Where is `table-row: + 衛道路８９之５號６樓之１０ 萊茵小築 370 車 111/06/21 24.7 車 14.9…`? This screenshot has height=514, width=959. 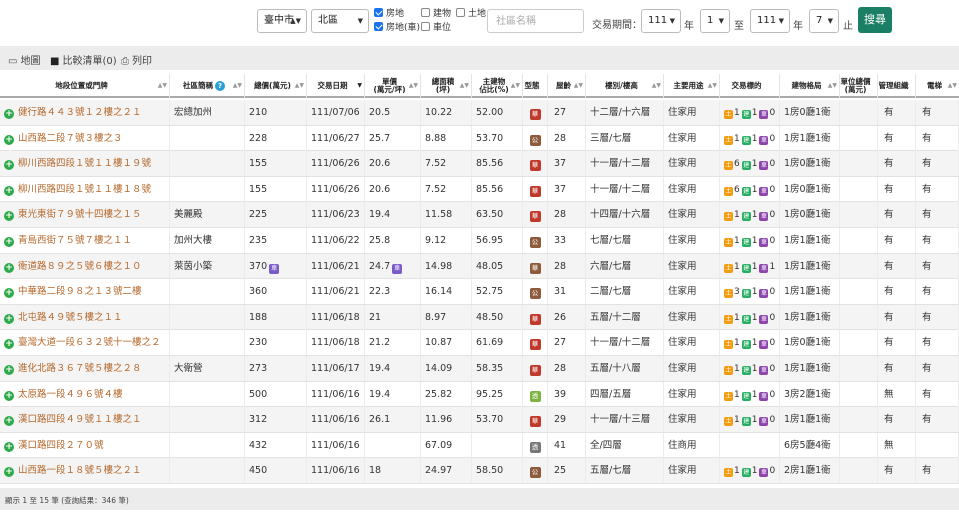
table-row: + 衛道路８９之５號６樓之１０ 萊茵小築 370 車 111/06/21 24.7 車 14.9… is located at coordinates (479, 266).